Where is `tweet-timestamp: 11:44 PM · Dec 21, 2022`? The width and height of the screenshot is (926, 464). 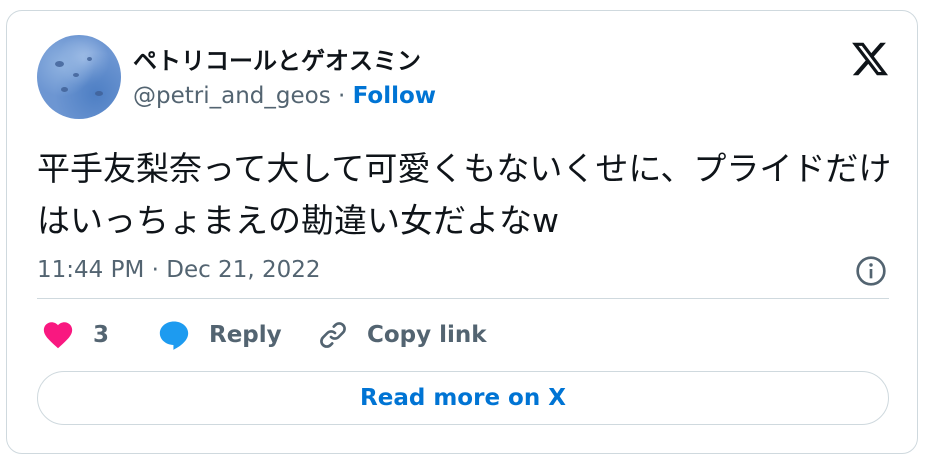 tweet-timestamp: 11:44 PM · Dec 21, 2022 is located at coordinates (178, 270).